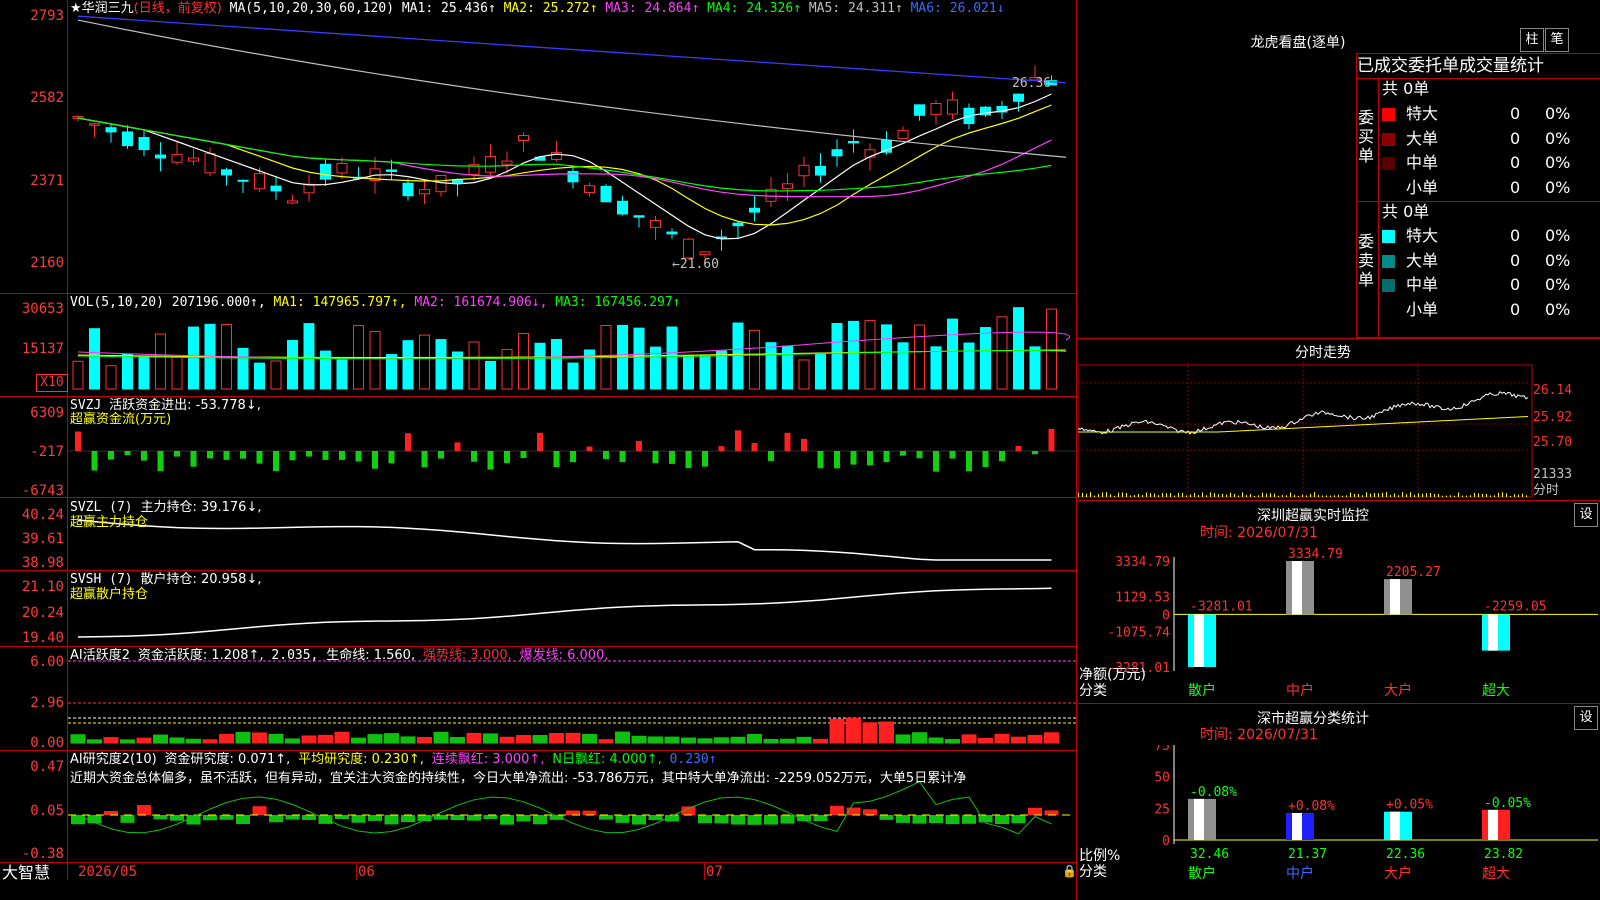  I want to click on sz-class-settings-button: 设, so click(1586, 718).